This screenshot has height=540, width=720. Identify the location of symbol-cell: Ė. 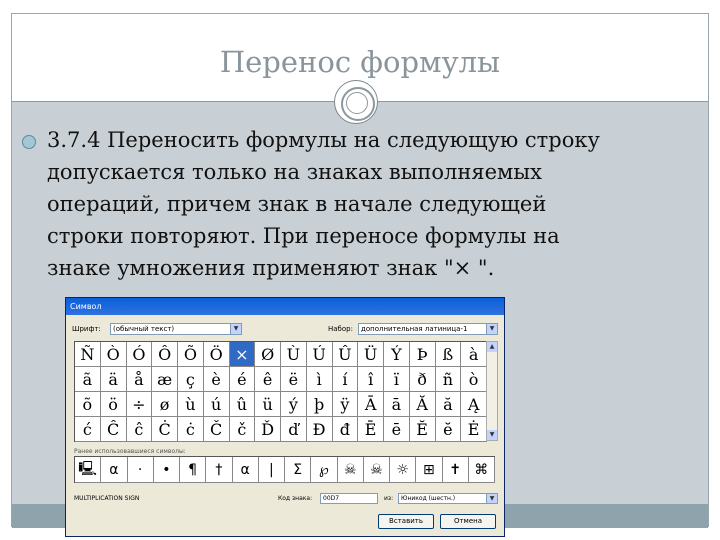
(474, 429).